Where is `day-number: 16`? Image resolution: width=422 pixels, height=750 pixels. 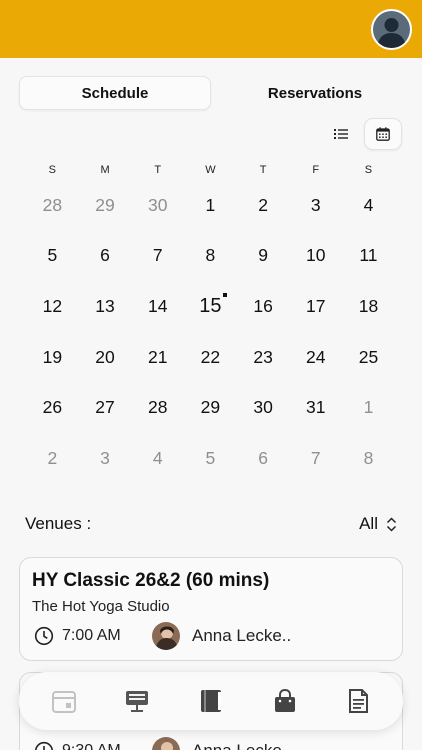 day-number: 16 is located at coordinates (263, 305).